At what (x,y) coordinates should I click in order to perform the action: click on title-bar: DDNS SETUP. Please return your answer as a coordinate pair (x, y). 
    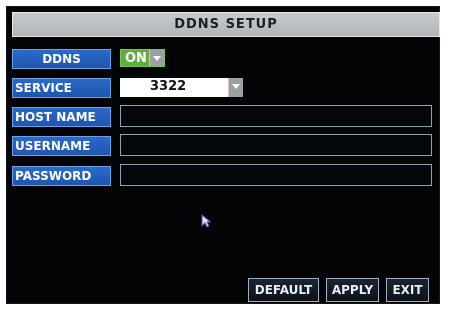
    Looking at the image, I should click on (226, 24).